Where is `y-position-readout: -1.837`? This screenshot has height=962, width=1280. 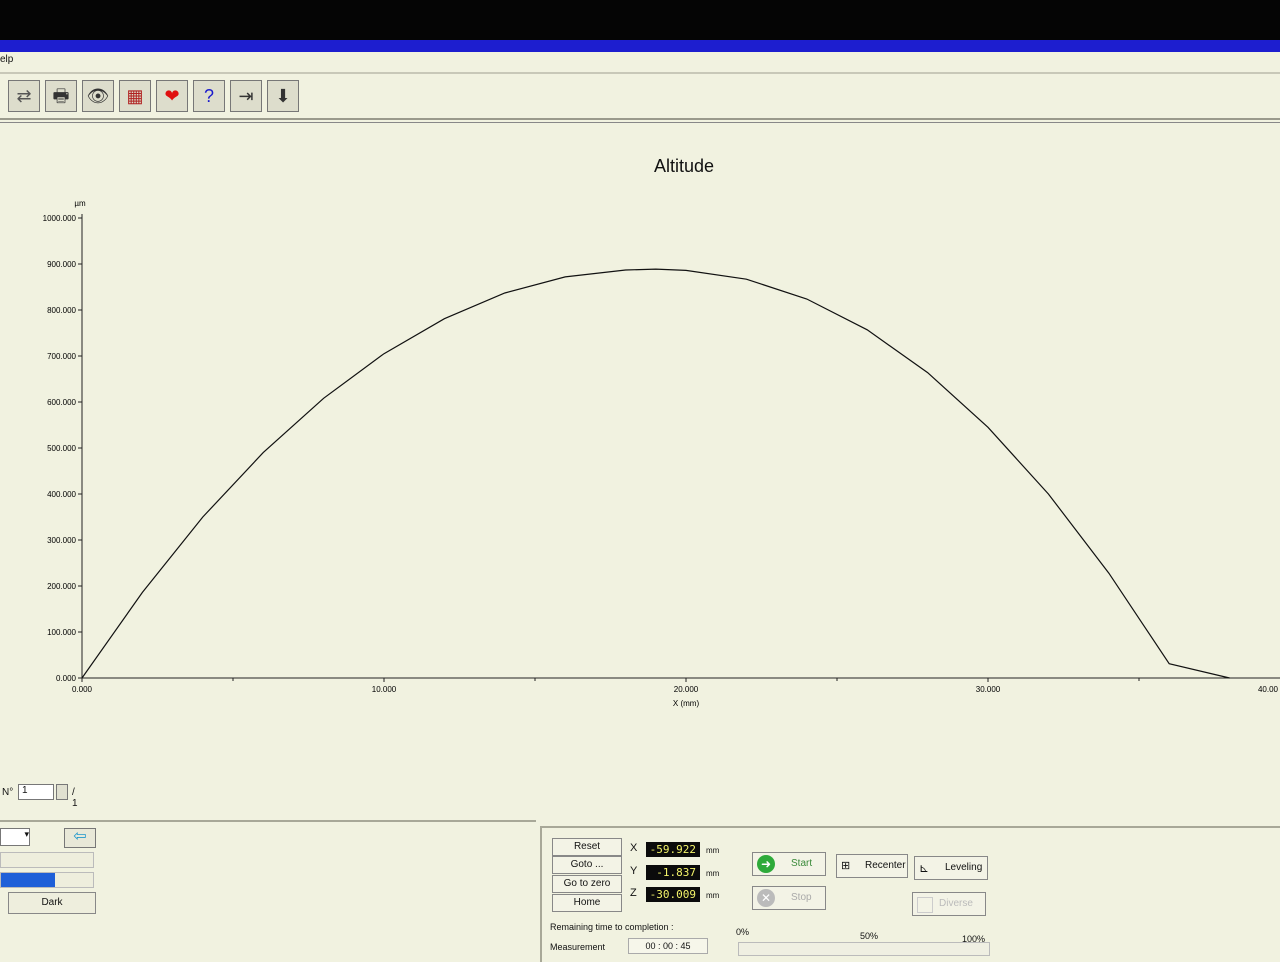 y-position-readout: -1.837 is located at coordinates (673, 872).